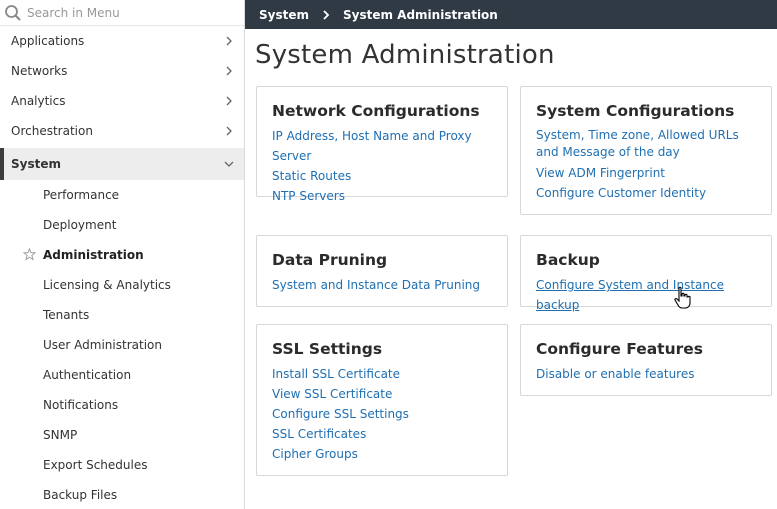  Describe the element at coordinates (80, 225) in the screenshot. I see `sidebar-subitem-label: Deployment` at that location.